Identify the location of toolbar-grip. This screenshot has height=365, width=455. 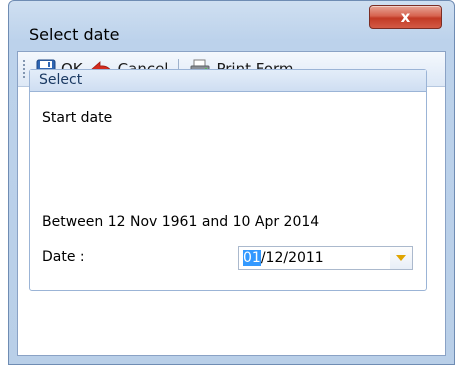
(24, 69).